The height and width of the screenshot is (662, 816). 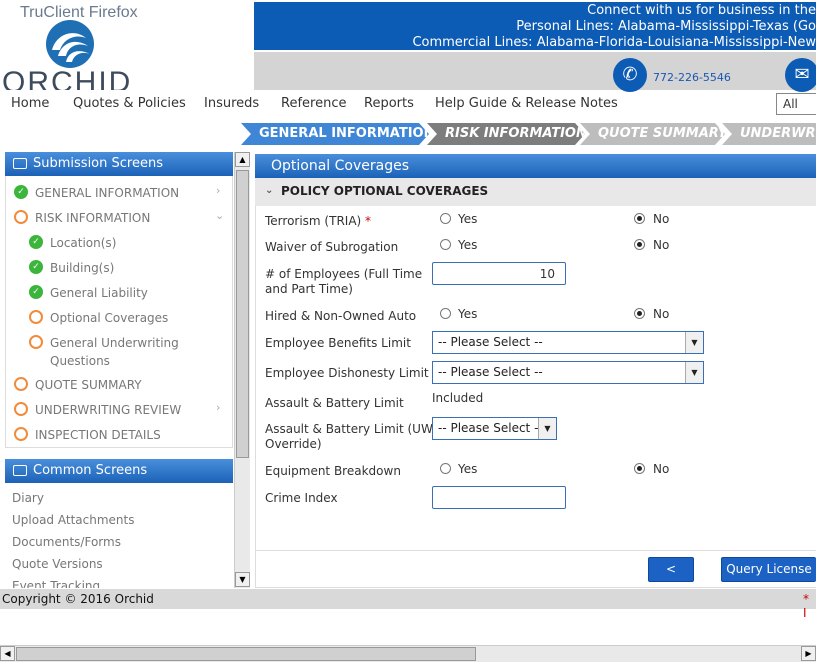 What do you see at coordinates (526, 103) in the screenshot?
I see `nav-help-guide: Help Guide & Release Notes` at bounding box center [526, 103].